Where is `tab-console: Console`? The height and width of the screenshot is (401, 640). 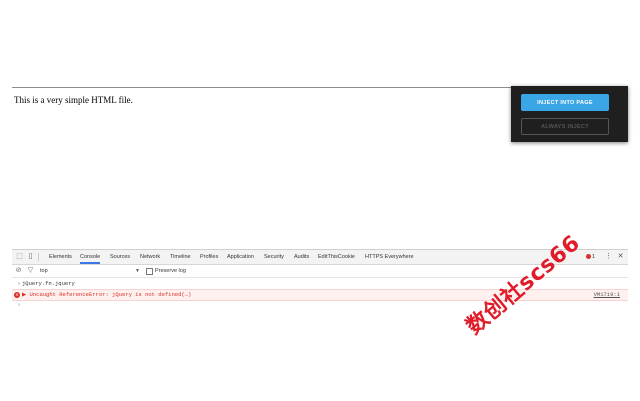 tab-console: Console is located at coordinates (90, 257).